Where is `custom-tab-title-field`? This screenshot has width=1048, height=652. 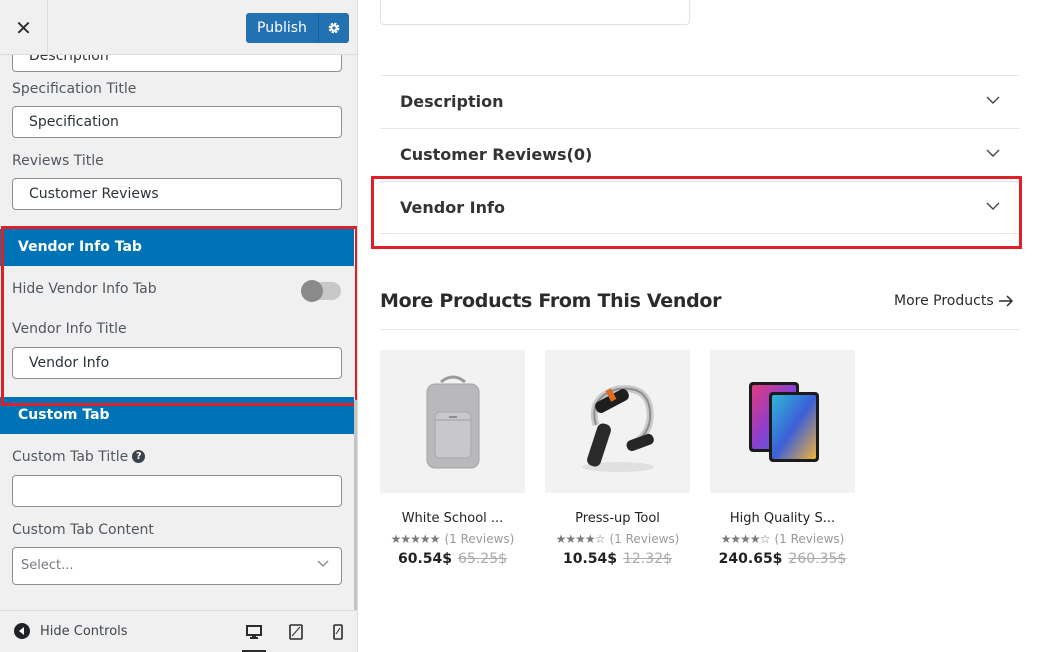
custom-tab-title-field is located at coordinates (177, 491).